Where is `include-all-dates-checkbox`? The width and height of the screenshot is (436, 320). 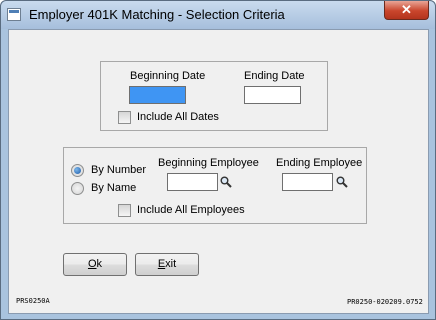 include-all-dates-checkbox is located at coordinates (124, 117).